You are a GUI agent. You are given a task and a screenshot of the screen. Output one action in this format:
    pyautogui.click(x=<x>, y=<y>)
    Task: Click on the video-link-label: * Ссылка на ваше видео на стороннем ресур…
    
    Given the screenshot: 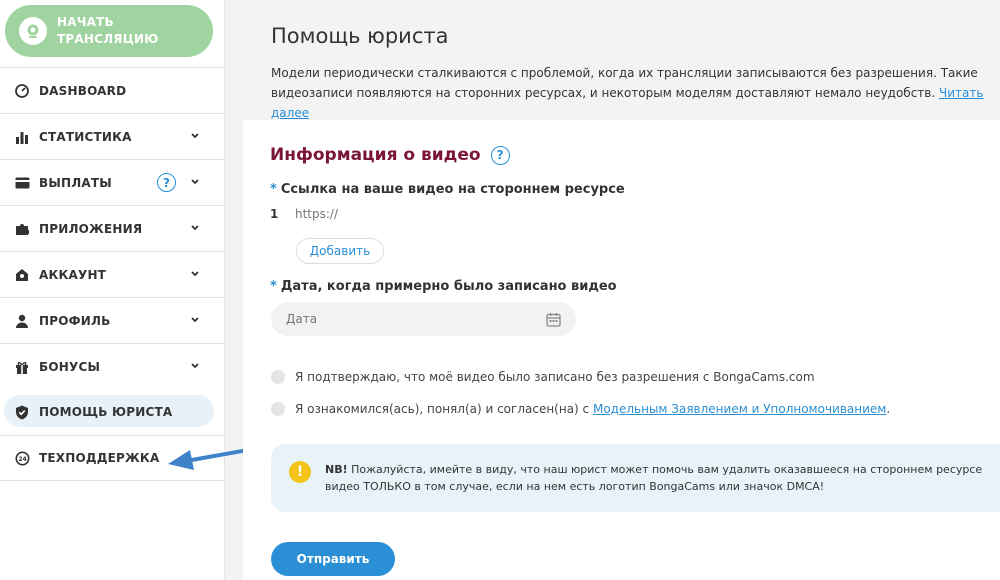 What is the action you would take?
    pyautogui.click(x=447, y=189)
    